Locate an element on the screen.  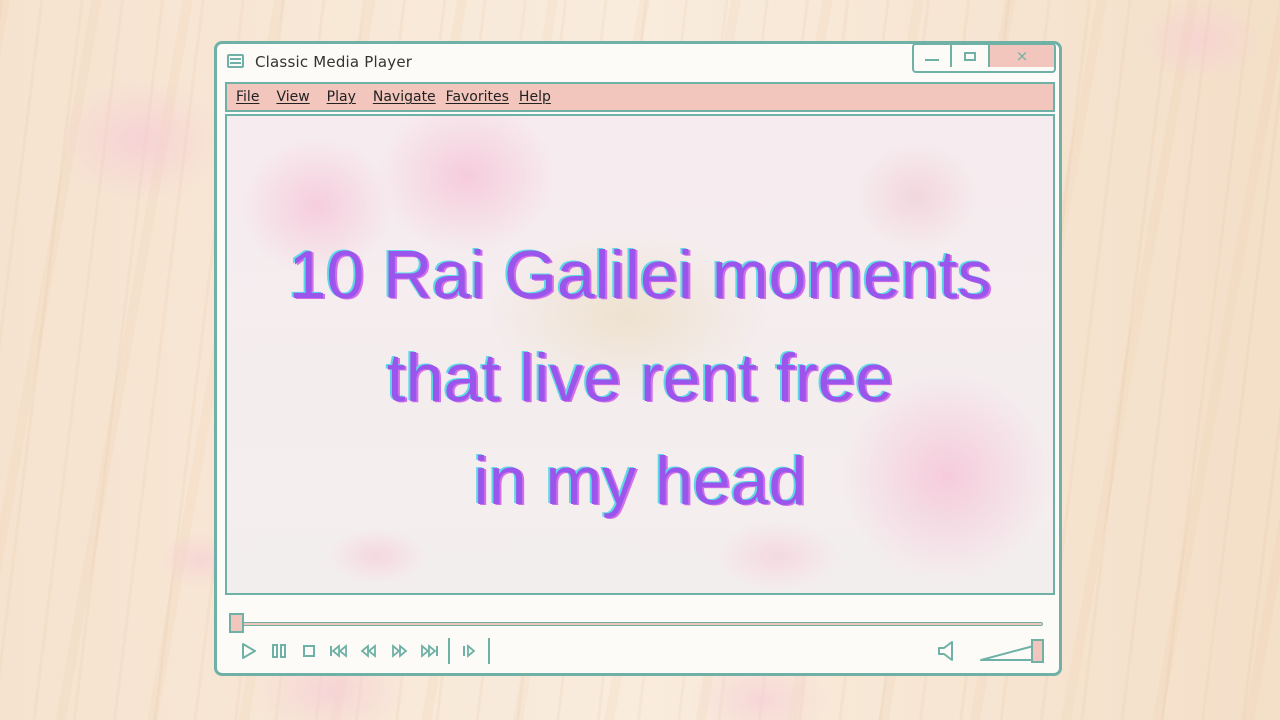
maximize-icon is located at coordinates (970, 56).